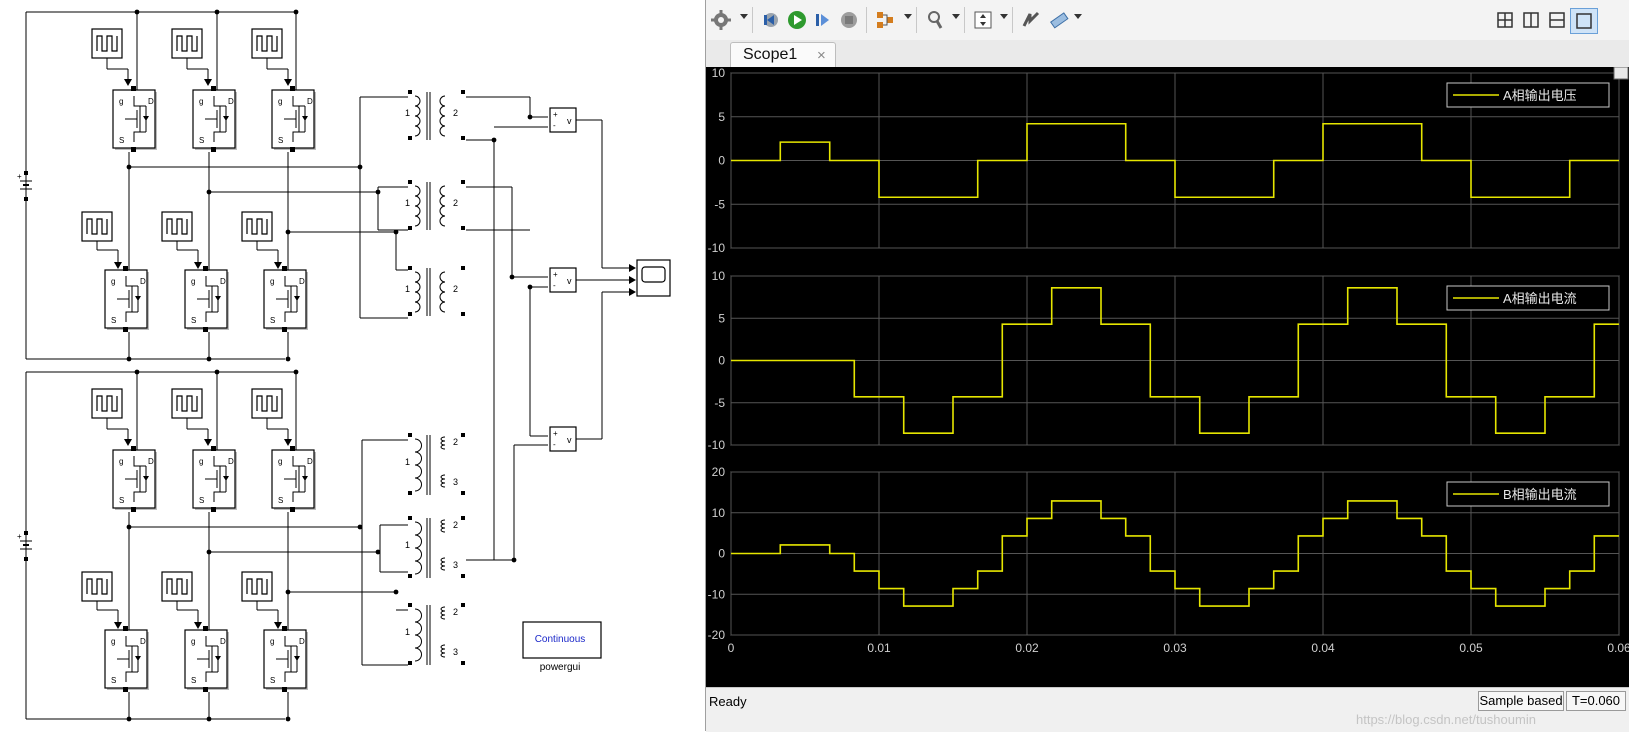 The image size is (1629, 732). I want to click on measurements-icon, so click(1059, 20).